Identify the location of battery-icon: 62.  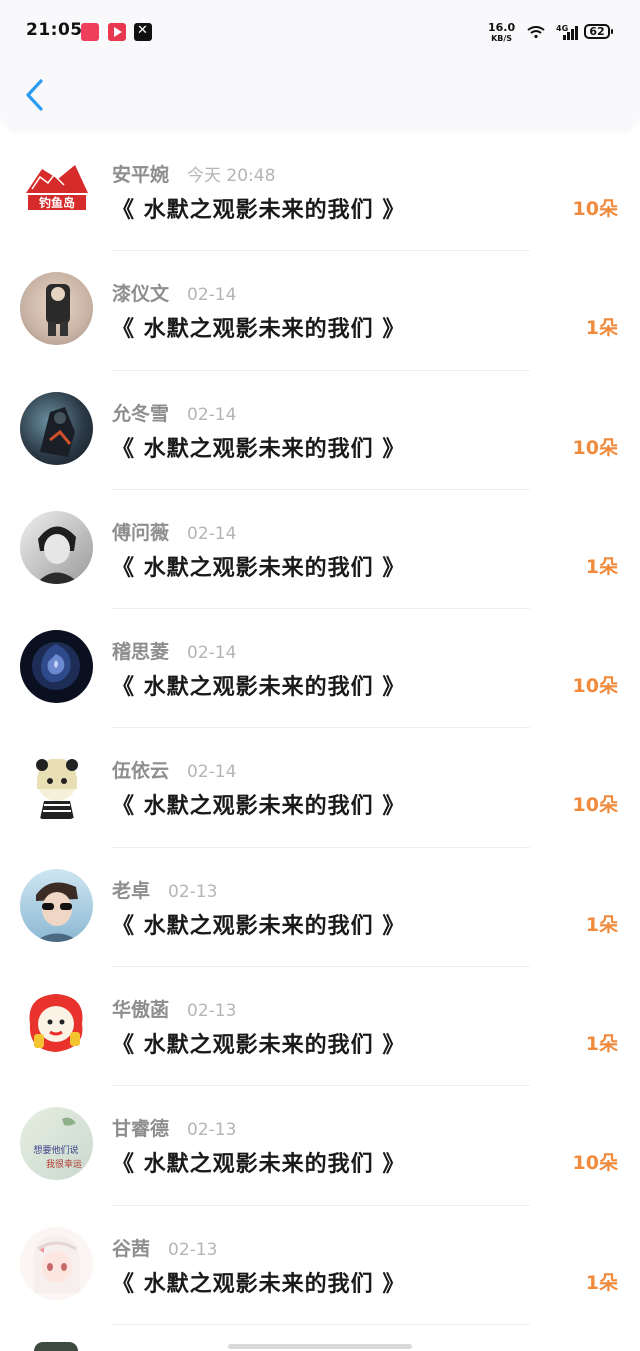
(598, 31).